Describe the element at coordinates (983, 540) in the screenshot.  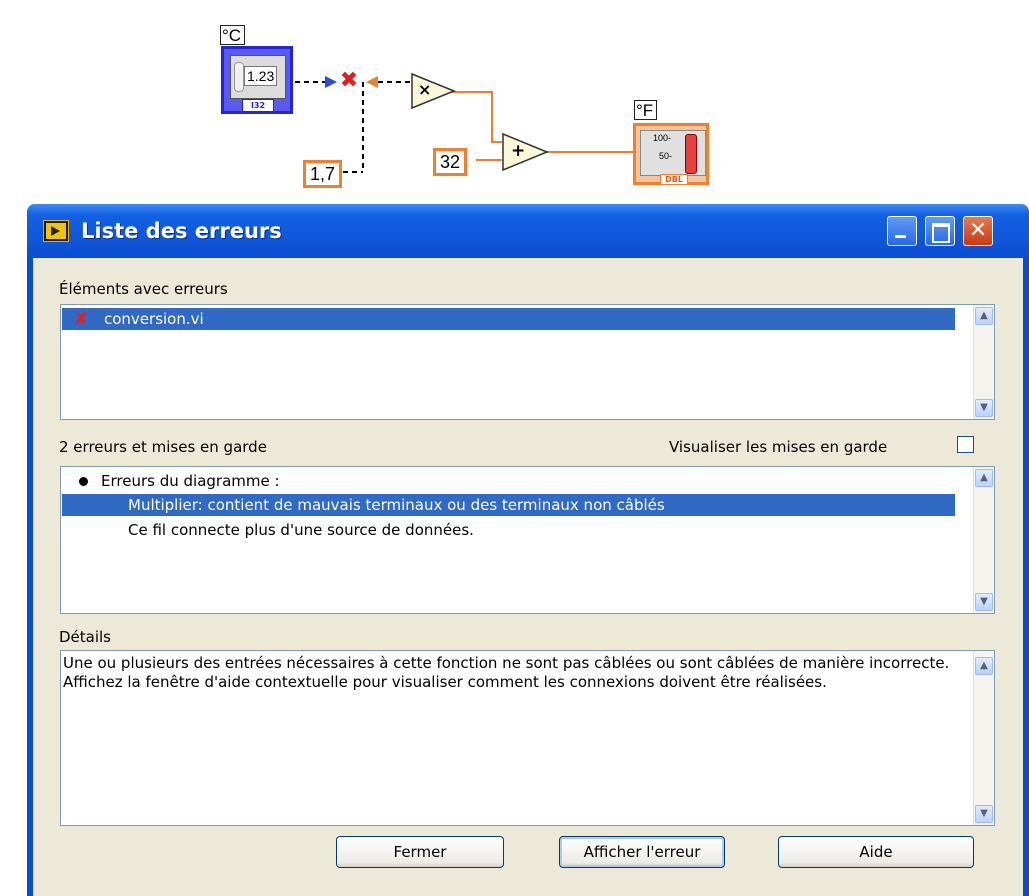
I see `errors-scrollbar: ▲ ▼` at that location.